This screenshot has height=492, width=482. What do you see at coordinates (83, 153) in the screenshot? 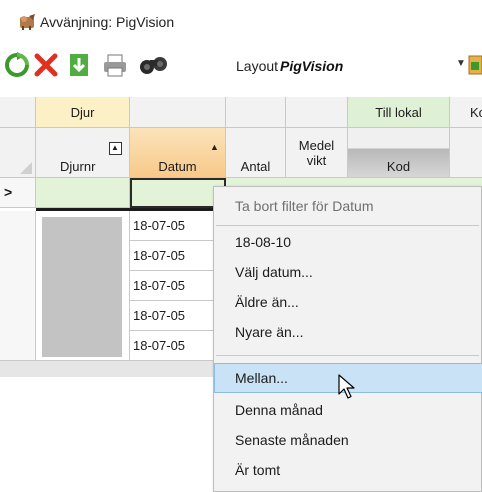
I see `column-header-djurnr: Djurnr ▲` at bounding box center [83, 153].